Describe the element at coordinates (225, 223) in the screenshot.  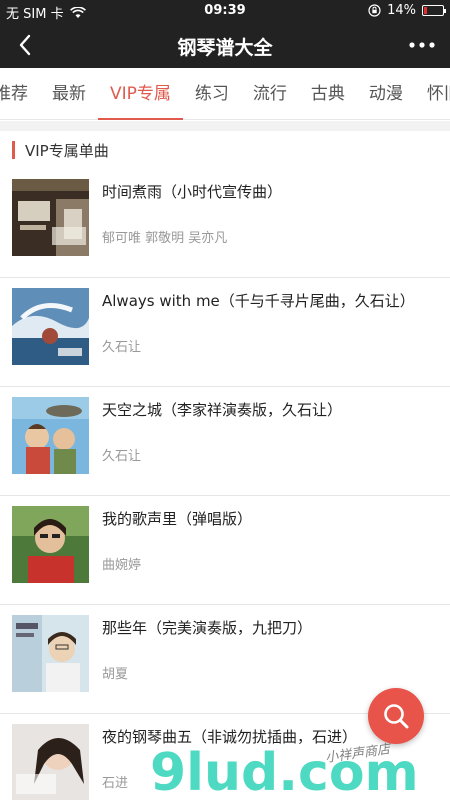
I see `song-item: 时间煮雨（小时代宣传曲） 郁可唯 郭敬明 吴亦凡` at that location.